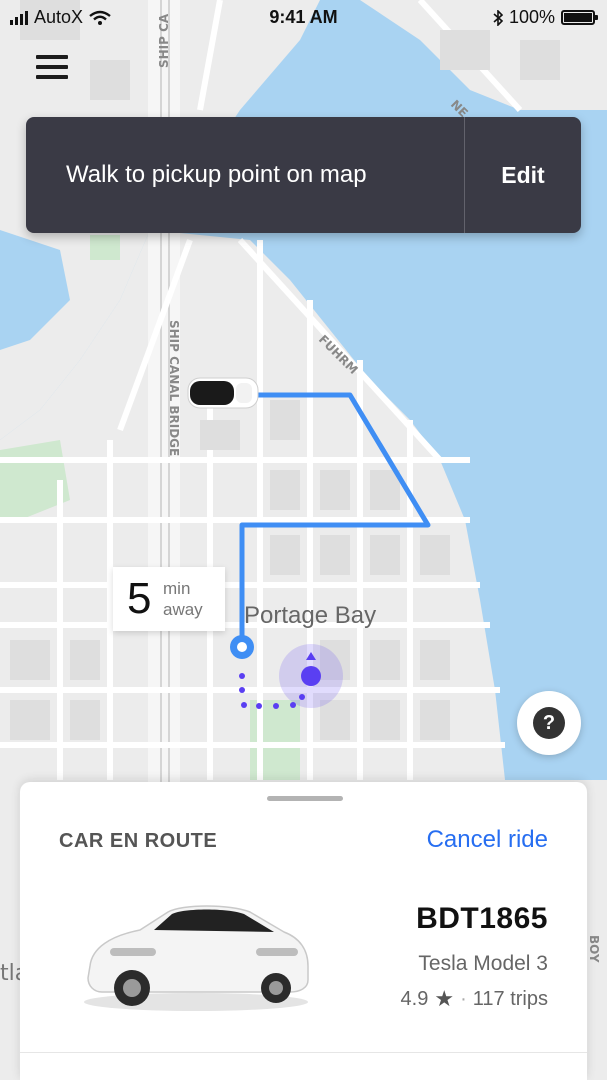  Describe the element at coordinates (138, 841) in the screenshot. I see `ride-status: CAR EN ROUTE` at that location.